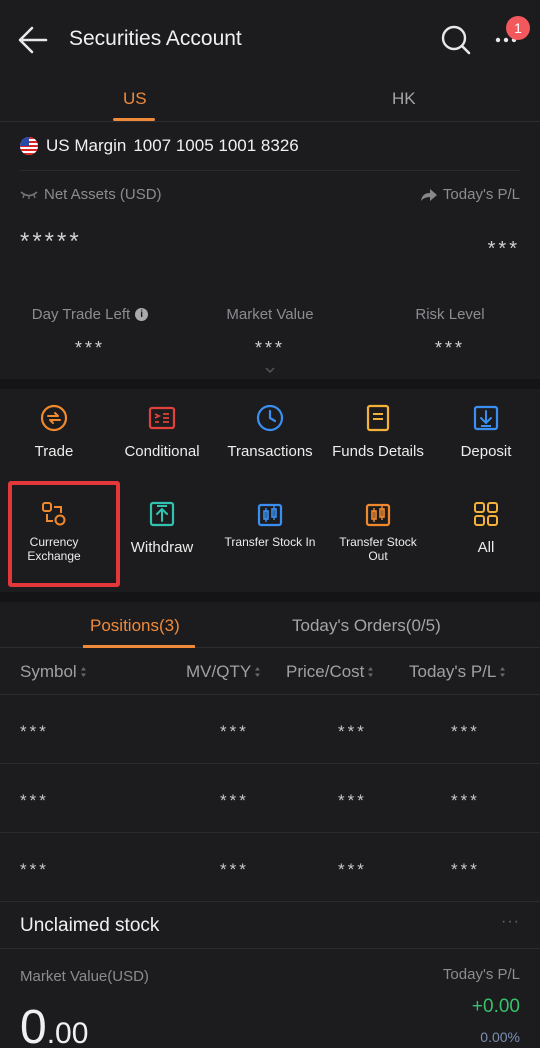  I want to click on todays-pl-value: ***, so click(503, 249).